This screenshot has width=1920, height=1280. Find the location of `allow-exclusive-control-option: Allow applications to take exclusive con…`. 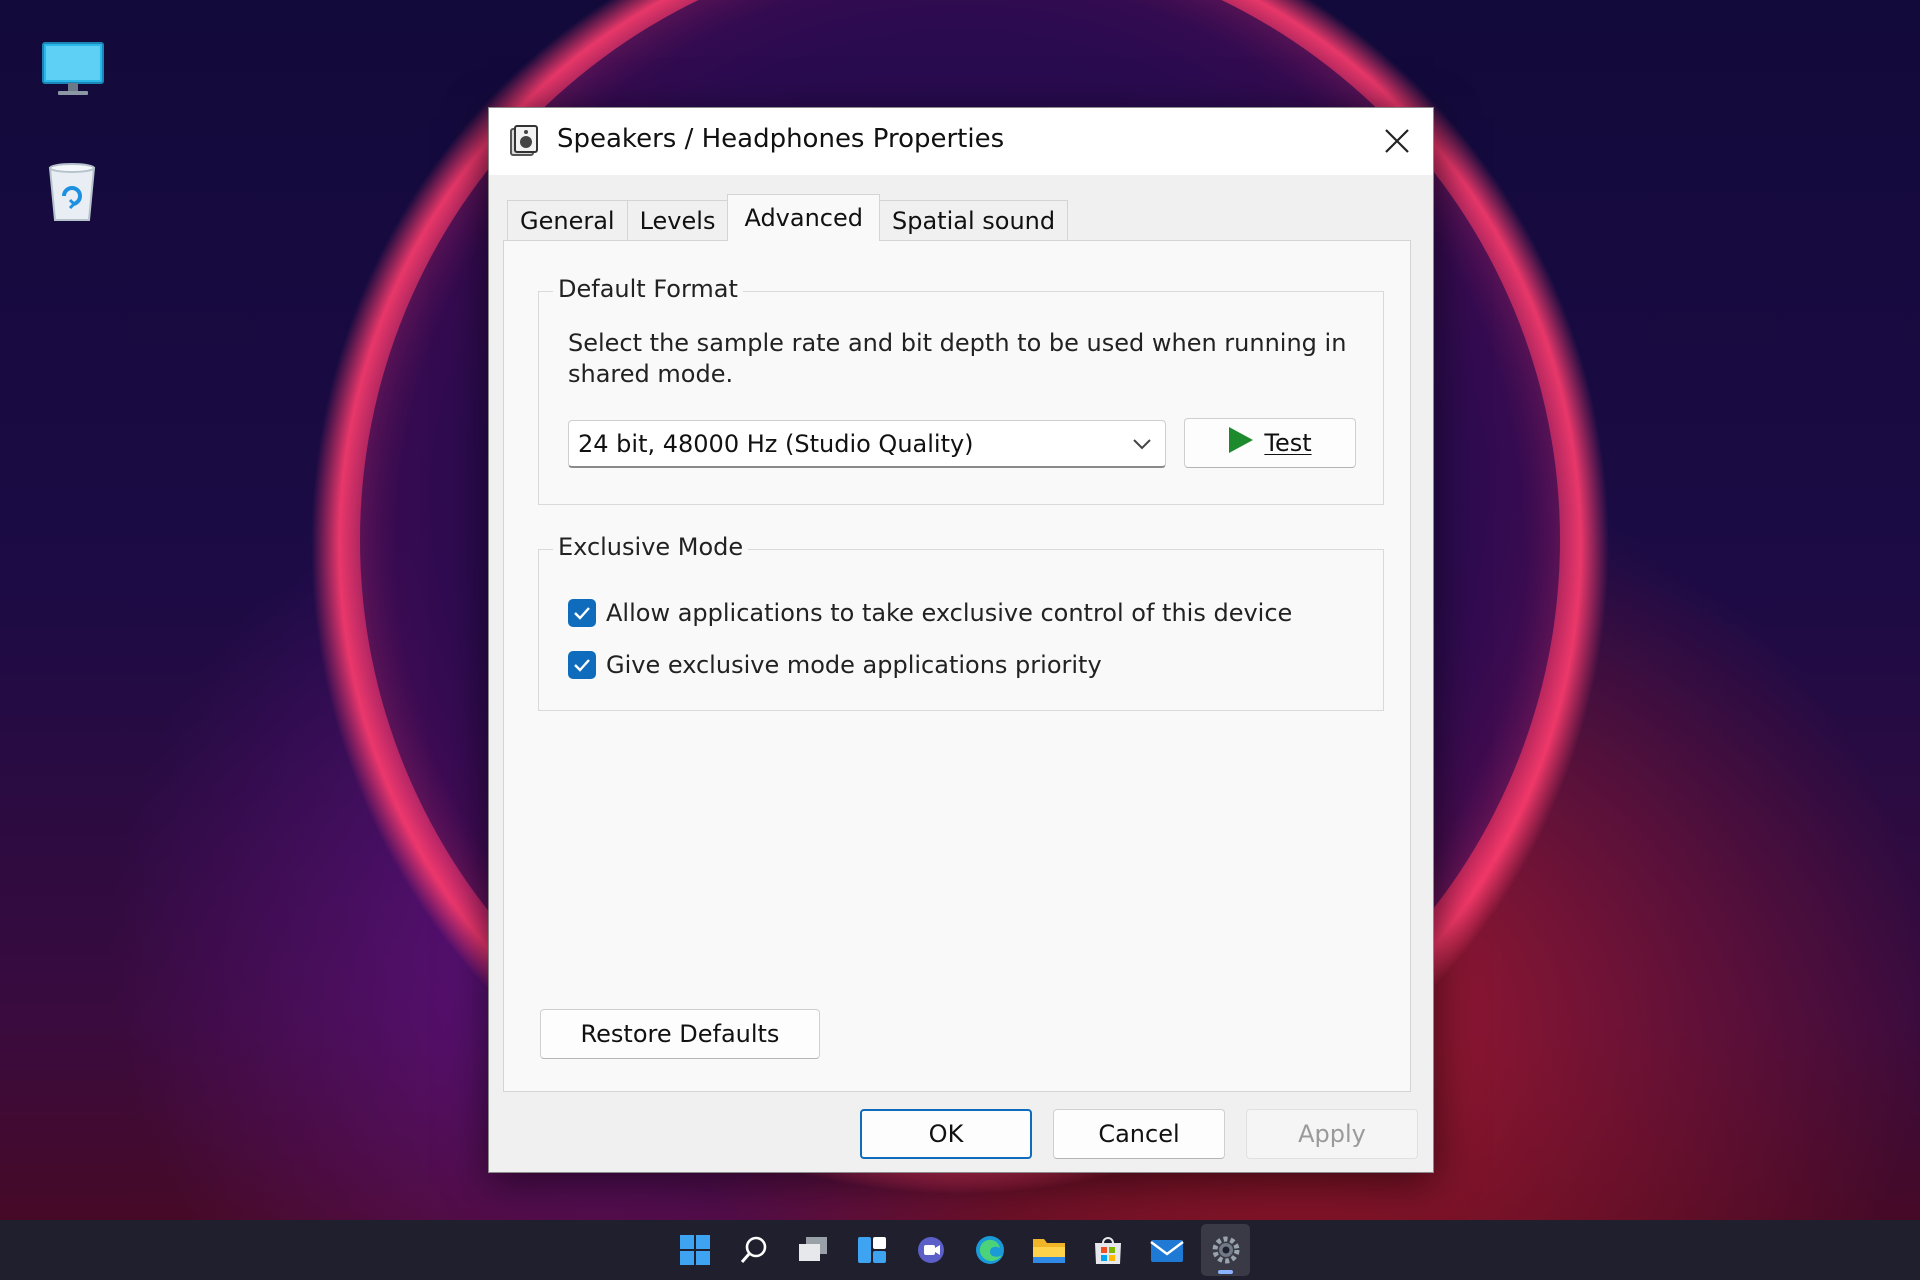

allow-exclusive-control-option: Allow applications to take exclusive con… is located at coordinates (930, 613).